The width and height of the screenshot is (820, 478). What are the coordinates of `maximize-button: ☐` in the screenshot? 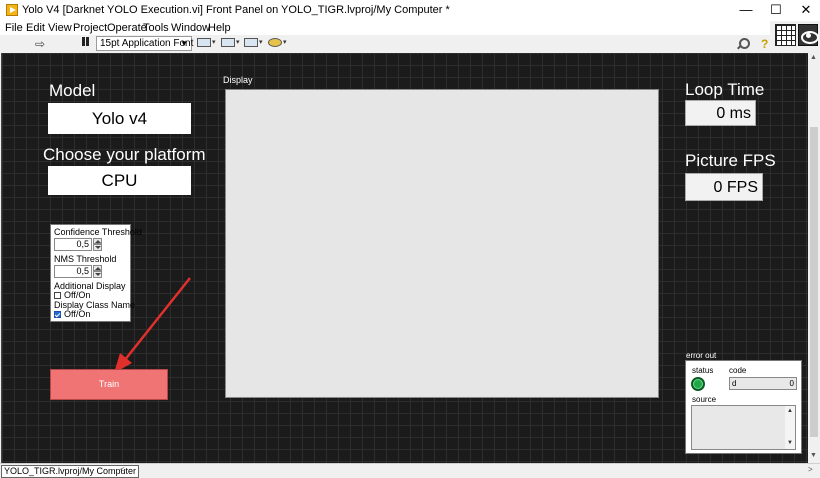 It's located at (776, 10).